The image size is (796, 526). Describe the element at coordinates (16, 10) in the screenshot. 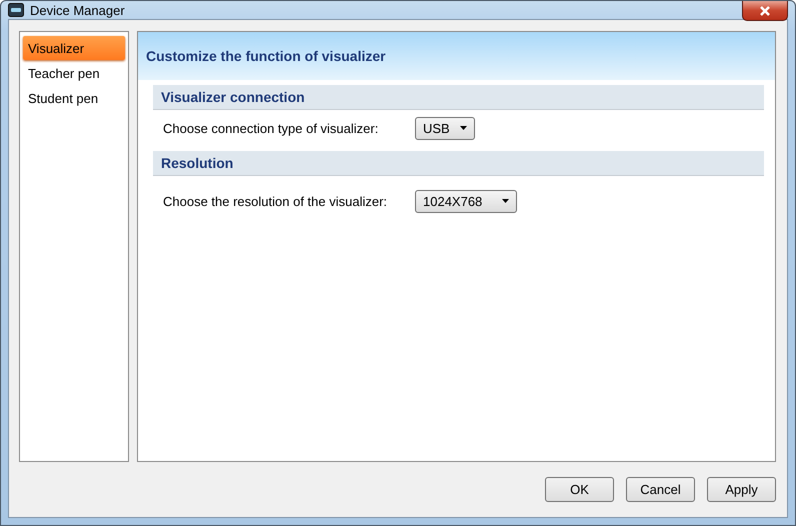

I see `app-icon` at that location.